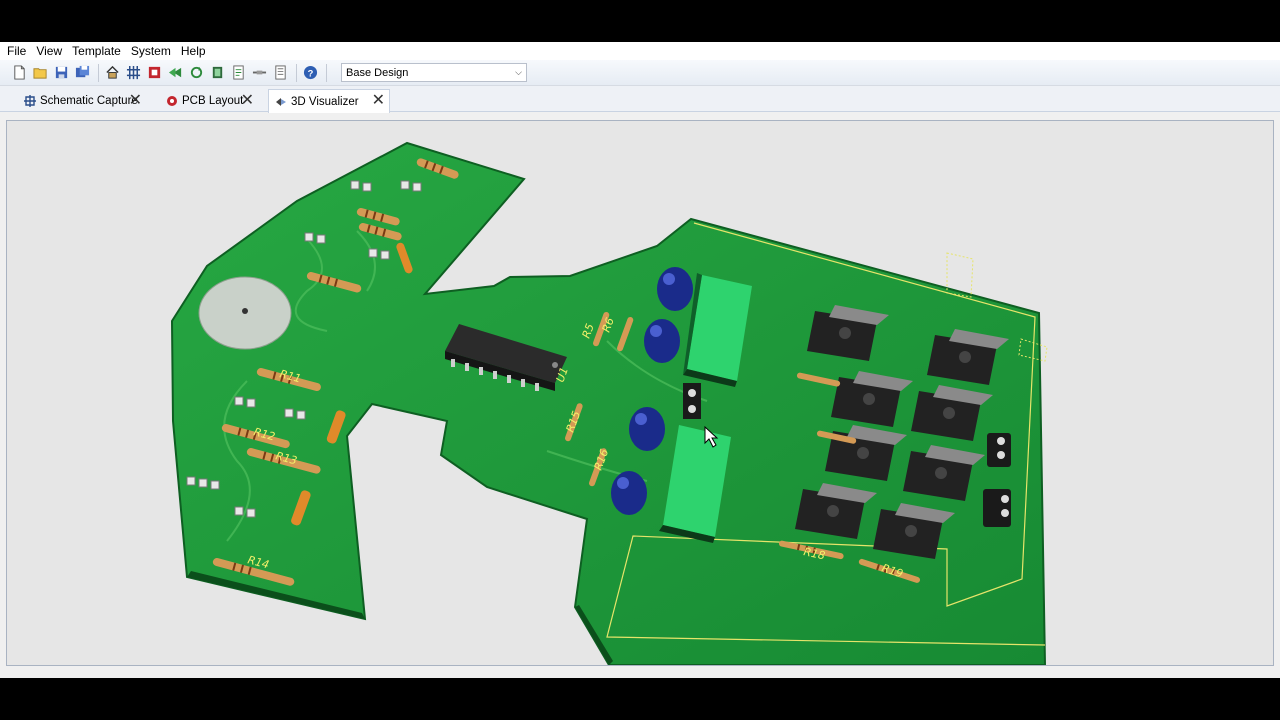 This screenshot has height=720, width=1280. Describe the element at coordinates (640, 51) in the screenshot. I see `menu-bar: File View Template System Help` at that location.